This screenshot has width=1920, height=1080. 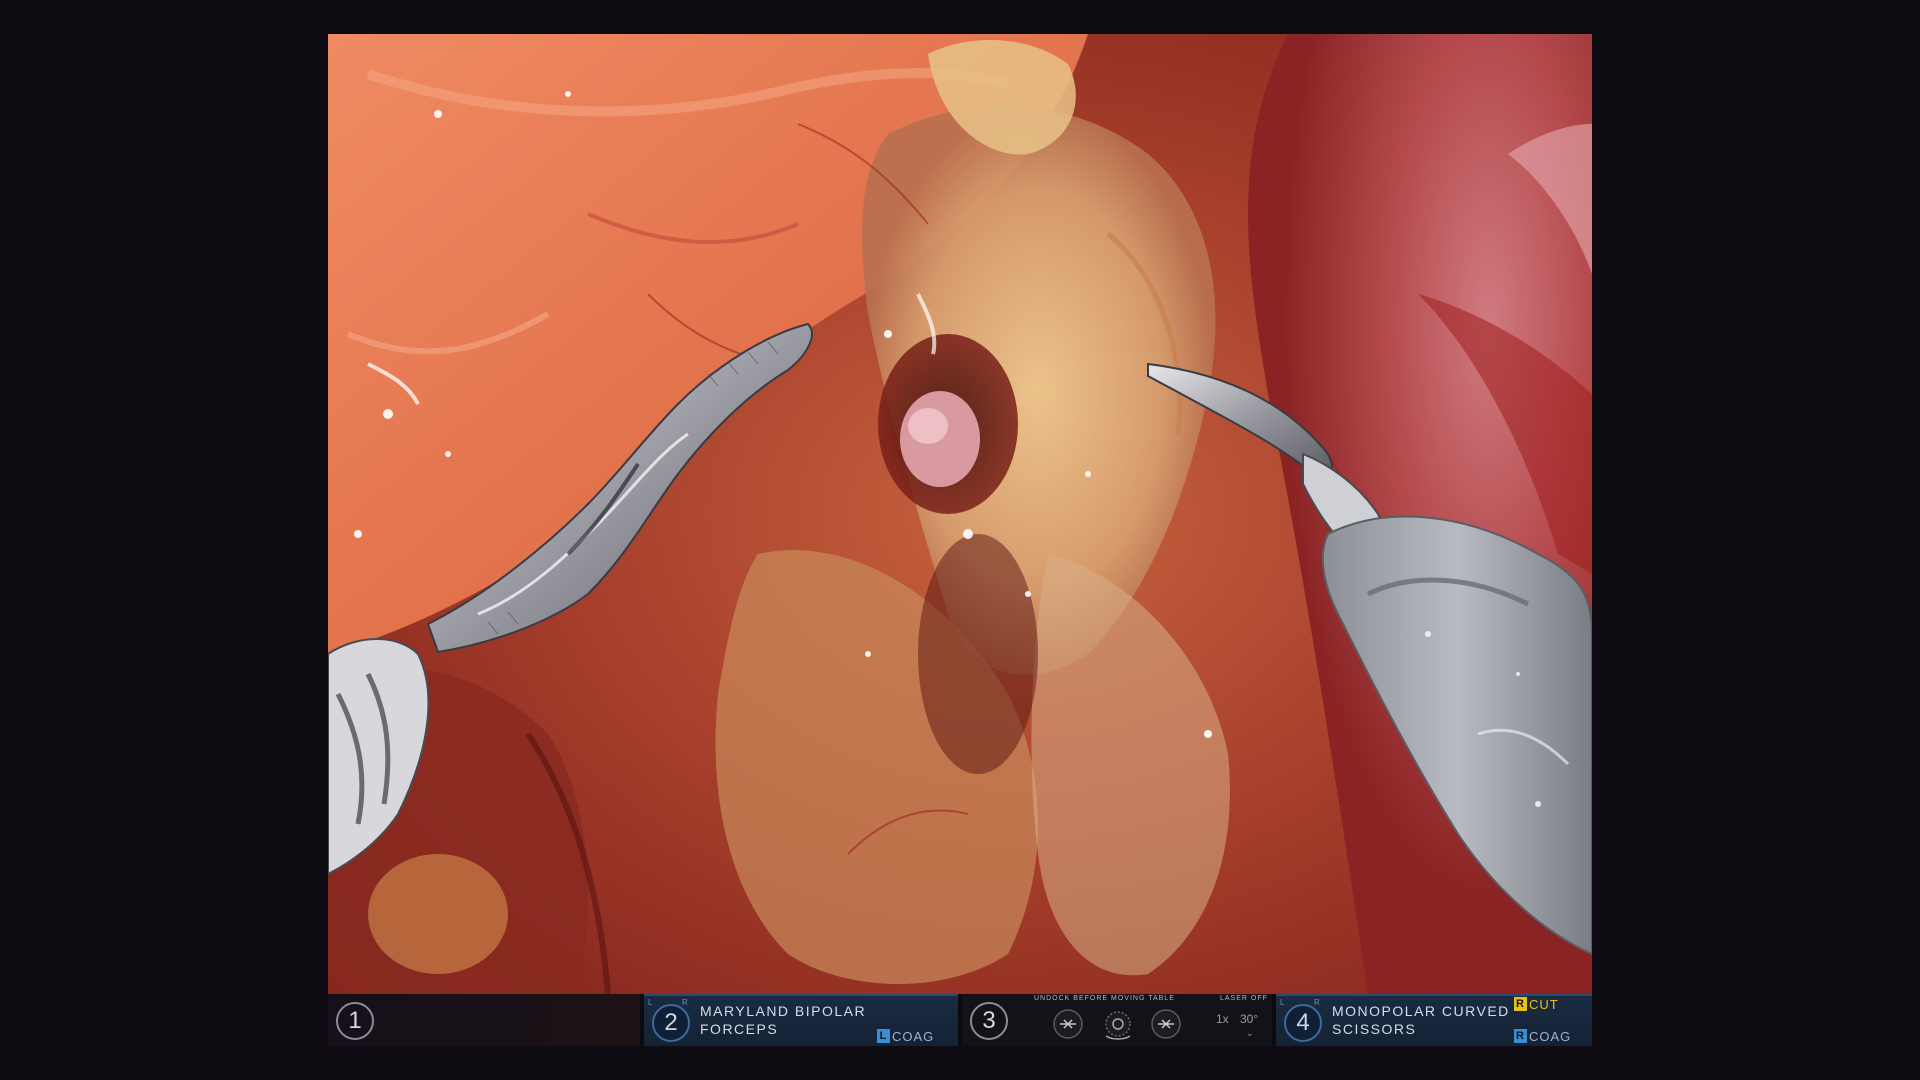 What do you see at coordinates (1544, 1004) in the screenshot?
I see `arm-4-cut-label: CUT` at bounding box center [1544, 1004].